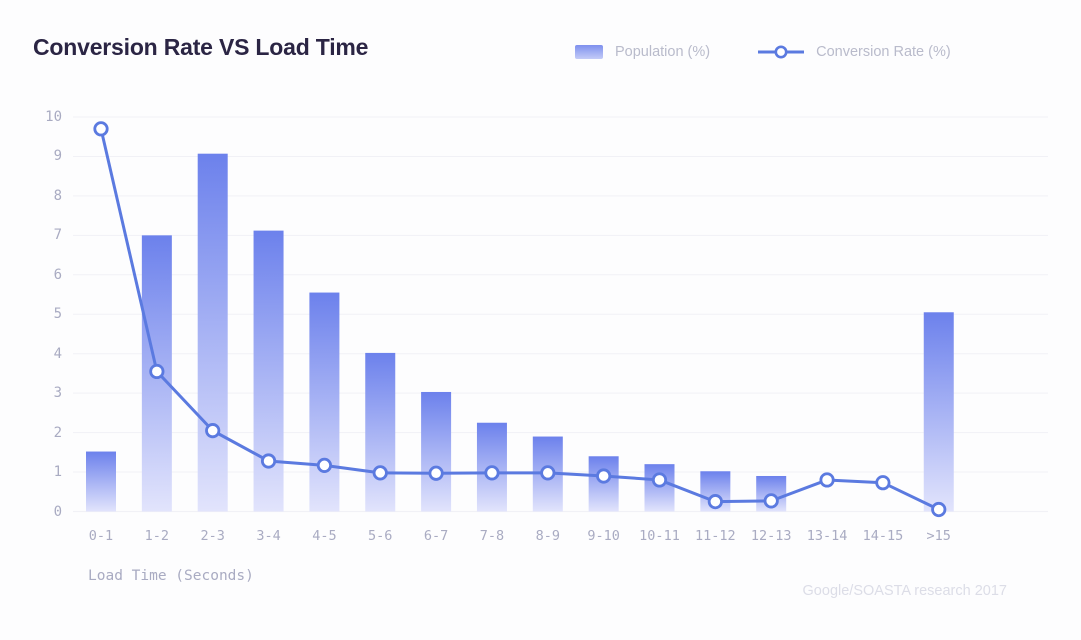 The image size is (1081, 640). I want to click on y-axis-tick-label: 4, so click(57, 353).